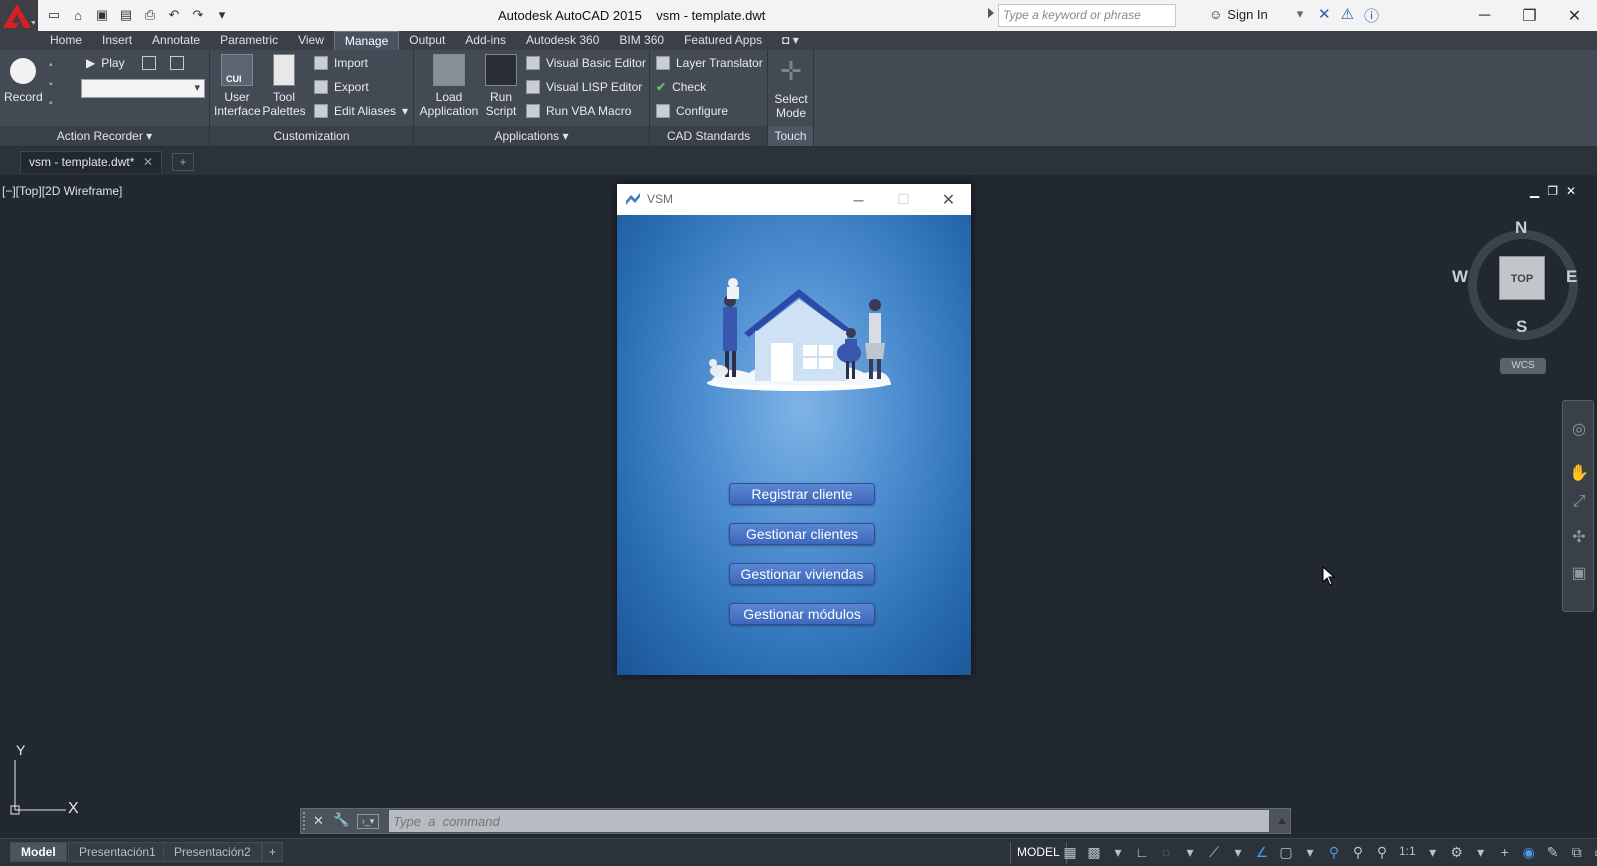  What do you see at coordinates (578, 111) in the screenshot?
I see `run-vba-macro-button: Run VBA Macro` at bounding box center [578, 111].